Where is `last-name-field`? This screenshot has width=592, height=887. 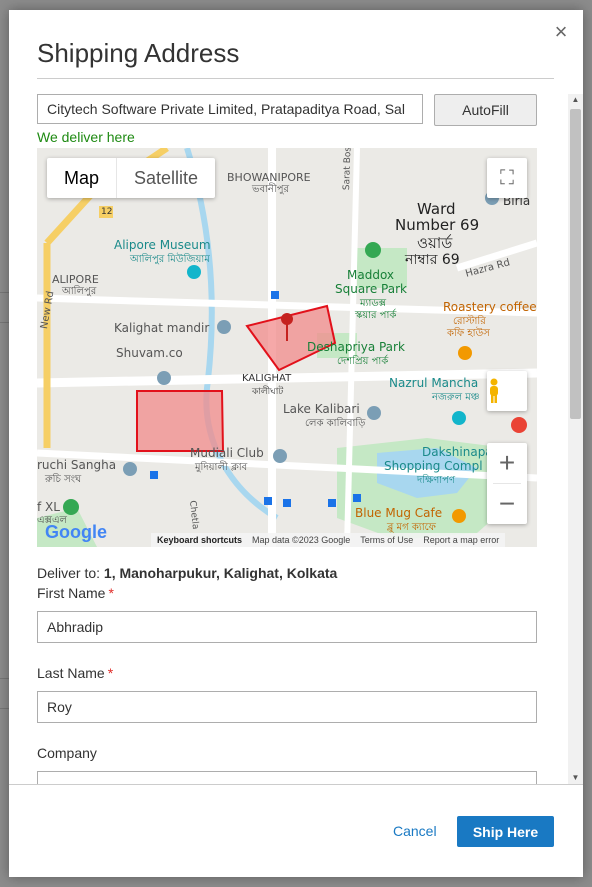 last-name-field is located at coordinates (287, 707).